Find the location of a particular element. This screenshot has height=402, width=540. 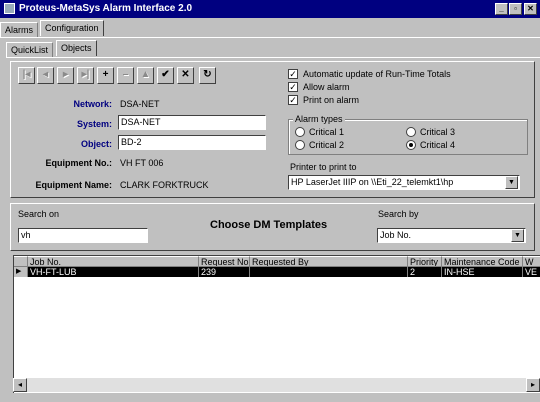

equipment-name-value: CLARK FORKTRUCK is located at coordinates (164, 185).